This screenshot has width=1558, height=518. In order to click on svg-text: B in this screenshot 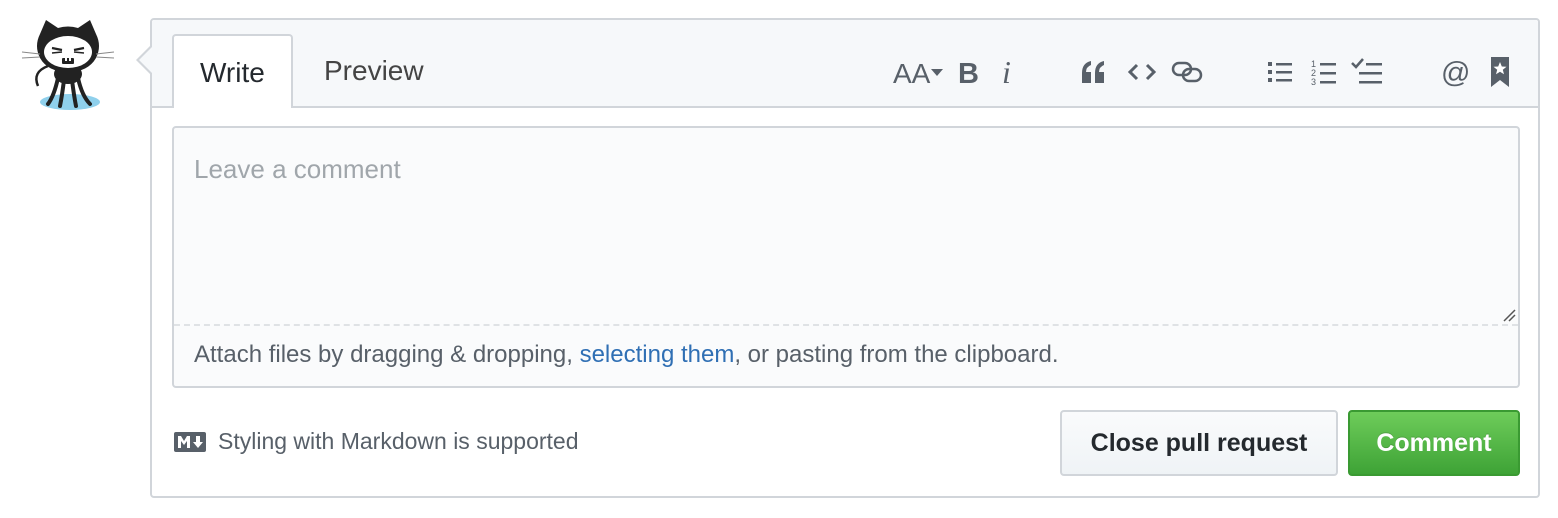, I will do `click(968, 72)`.